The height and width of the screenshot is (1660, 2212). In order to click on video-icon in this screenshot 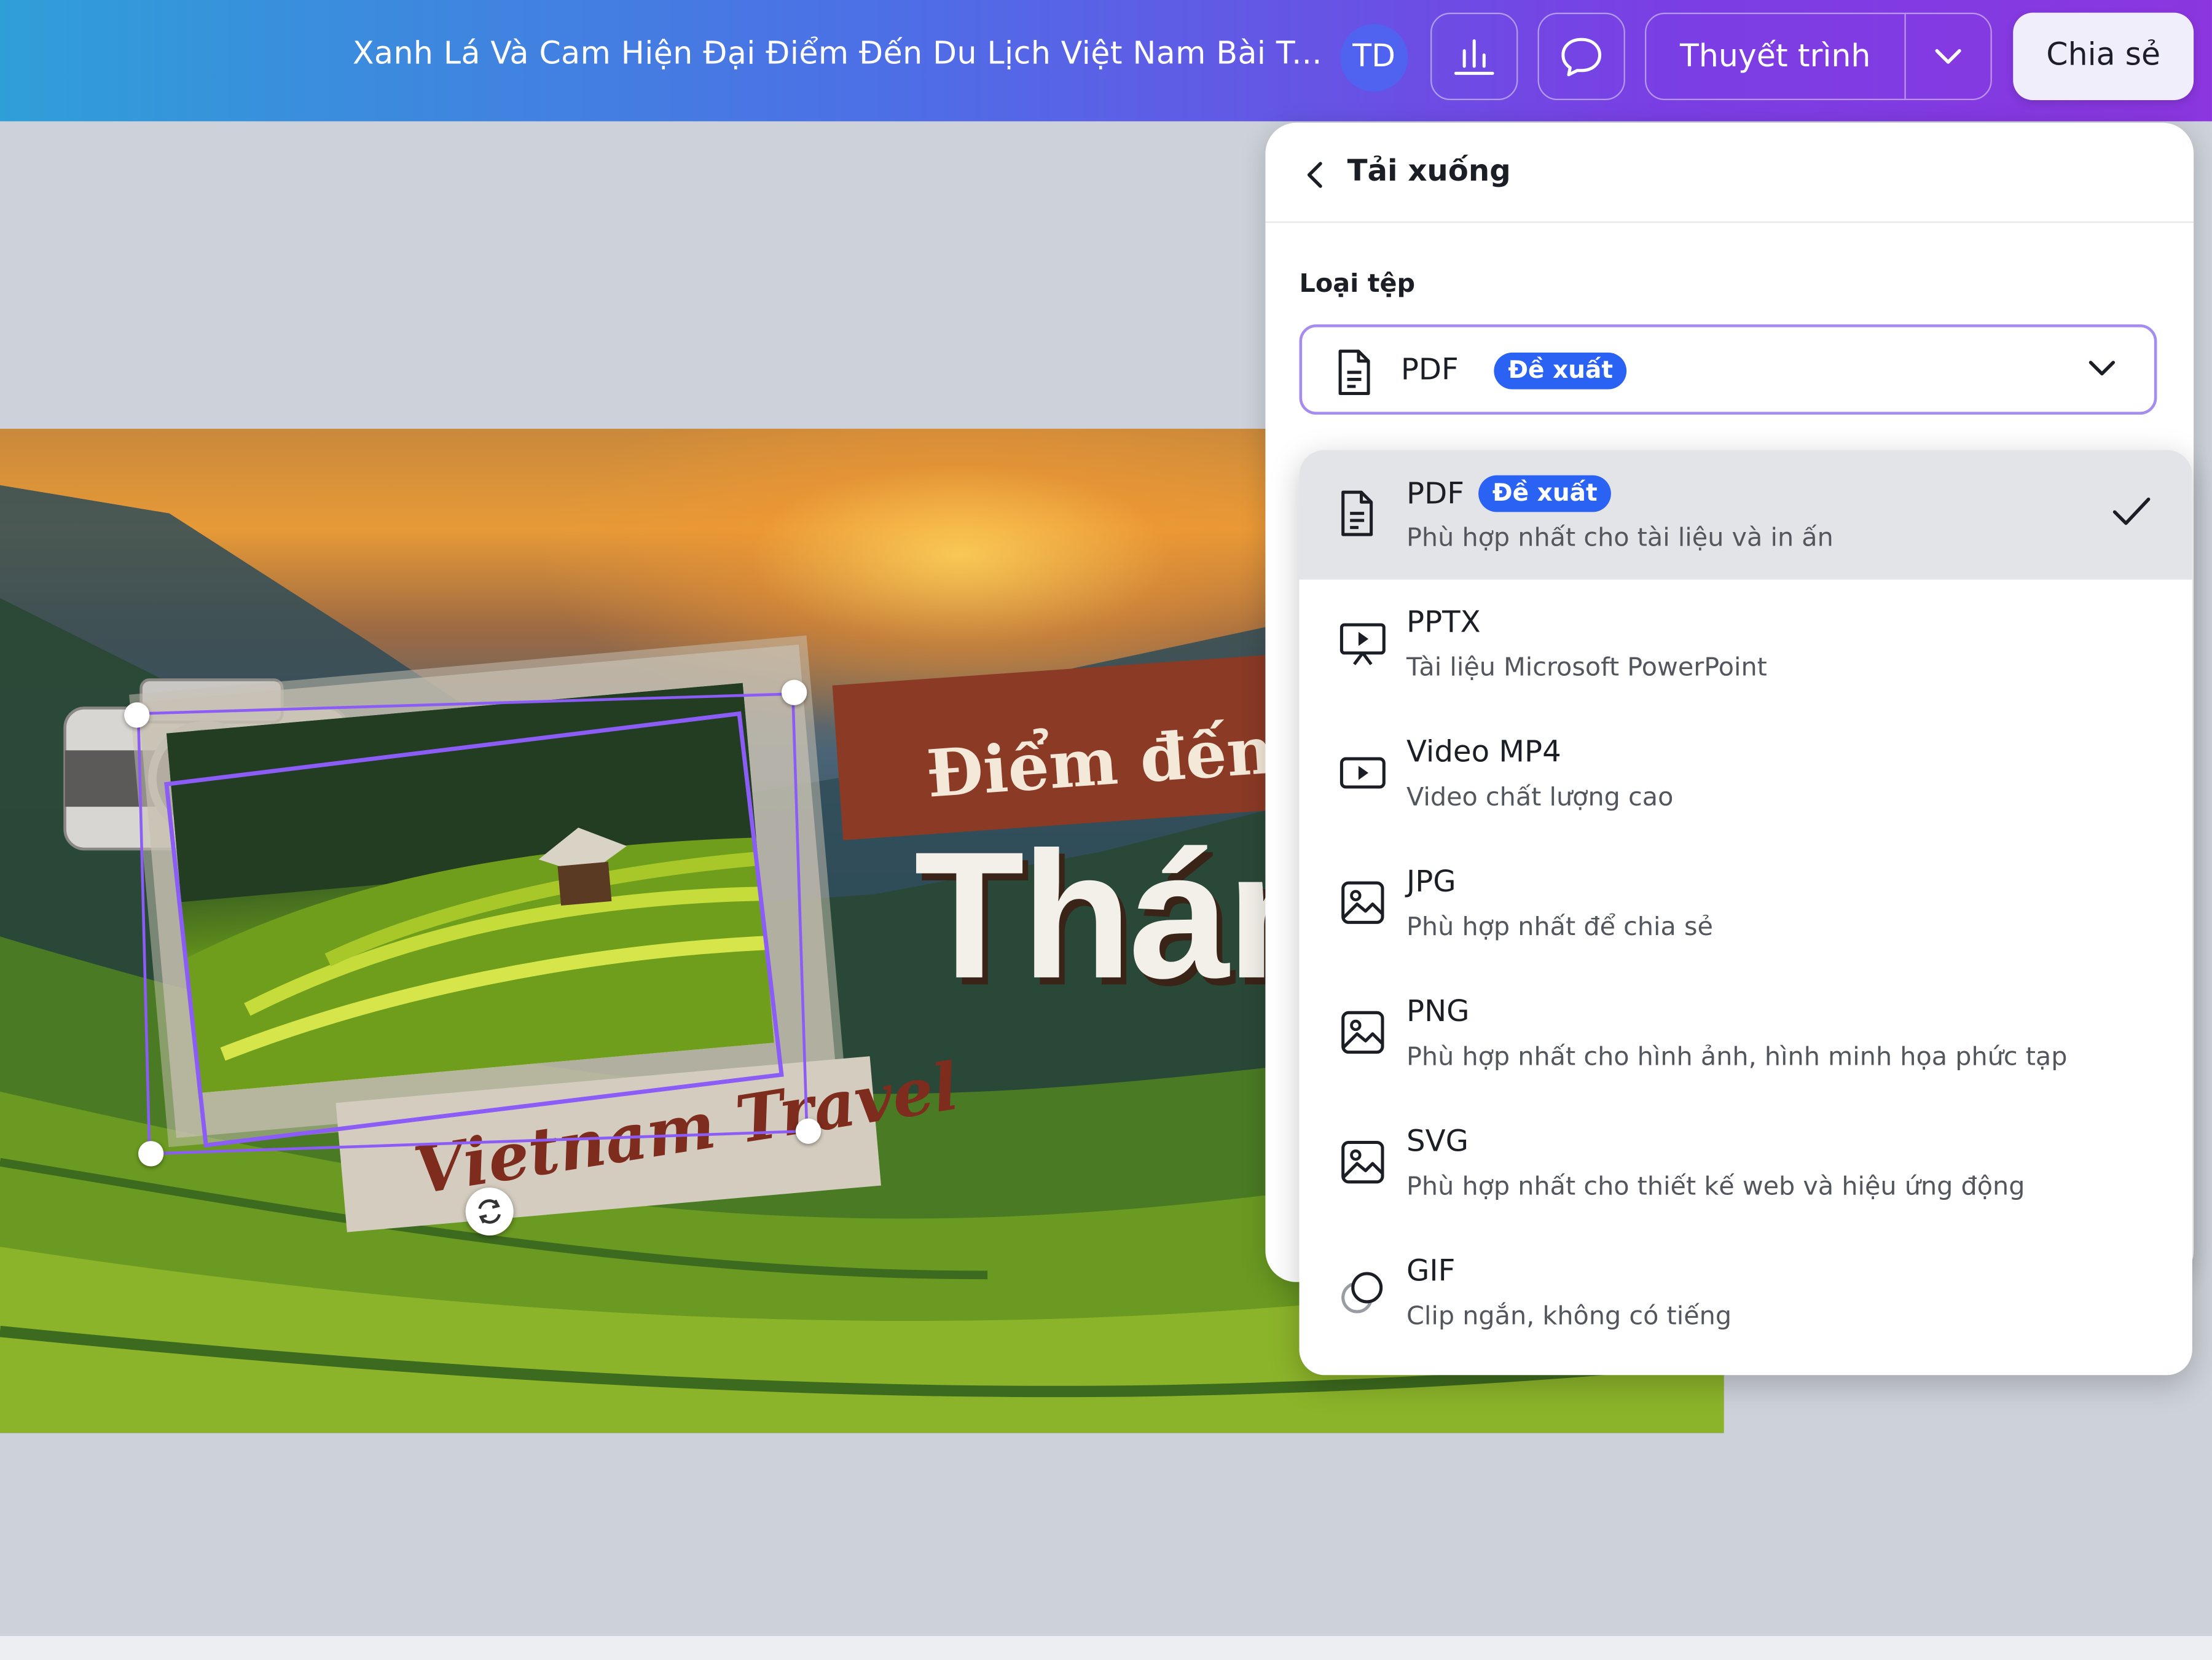, I will do `click(1362, 773)`.